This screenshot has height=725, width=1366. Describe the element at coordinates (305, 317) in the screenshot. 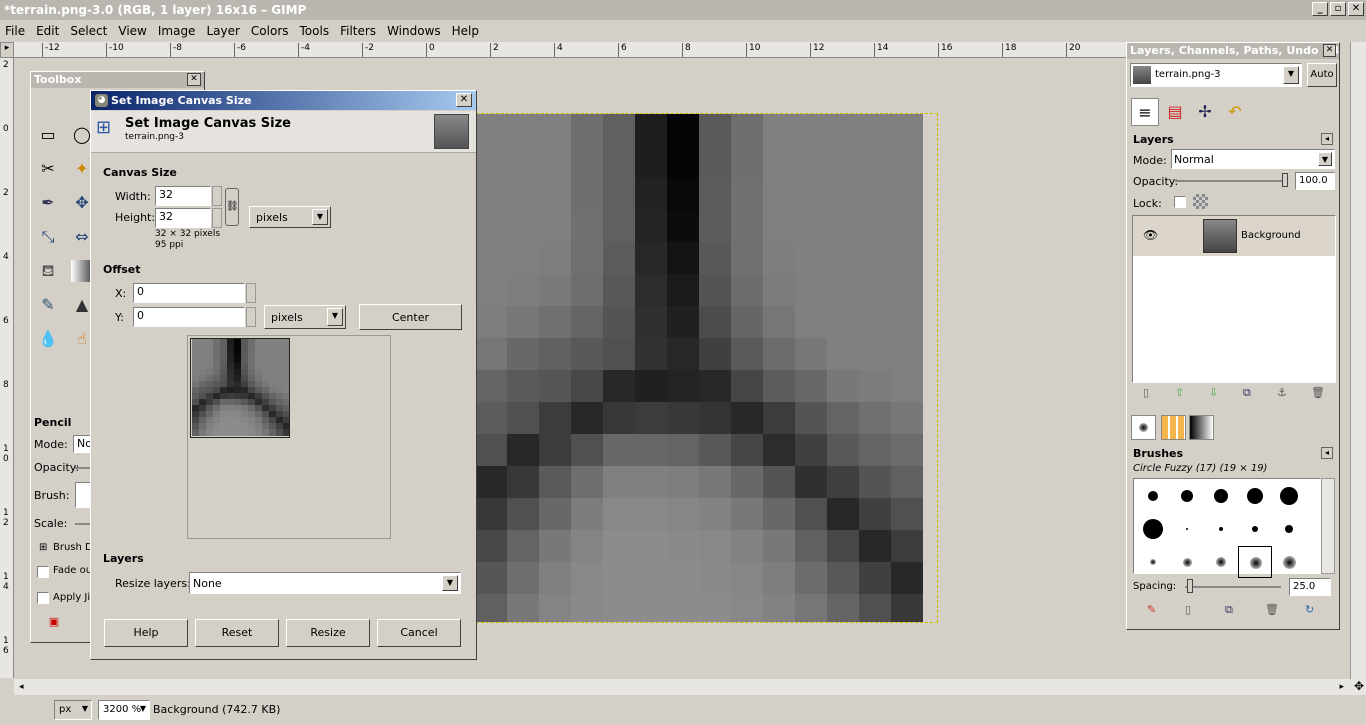

I see `offset-unit-select: pixels ▼` at that location.